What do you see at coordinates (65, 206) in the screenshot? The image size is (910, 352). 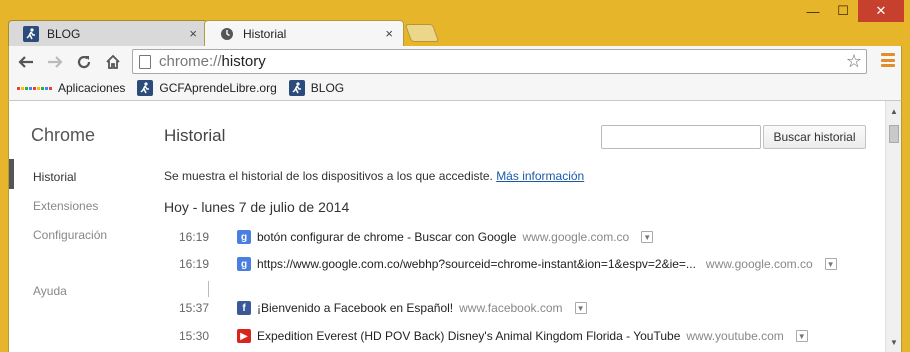 I see `sidebar-item-extensiones: Extensiones` at bounding box center [65, 206].